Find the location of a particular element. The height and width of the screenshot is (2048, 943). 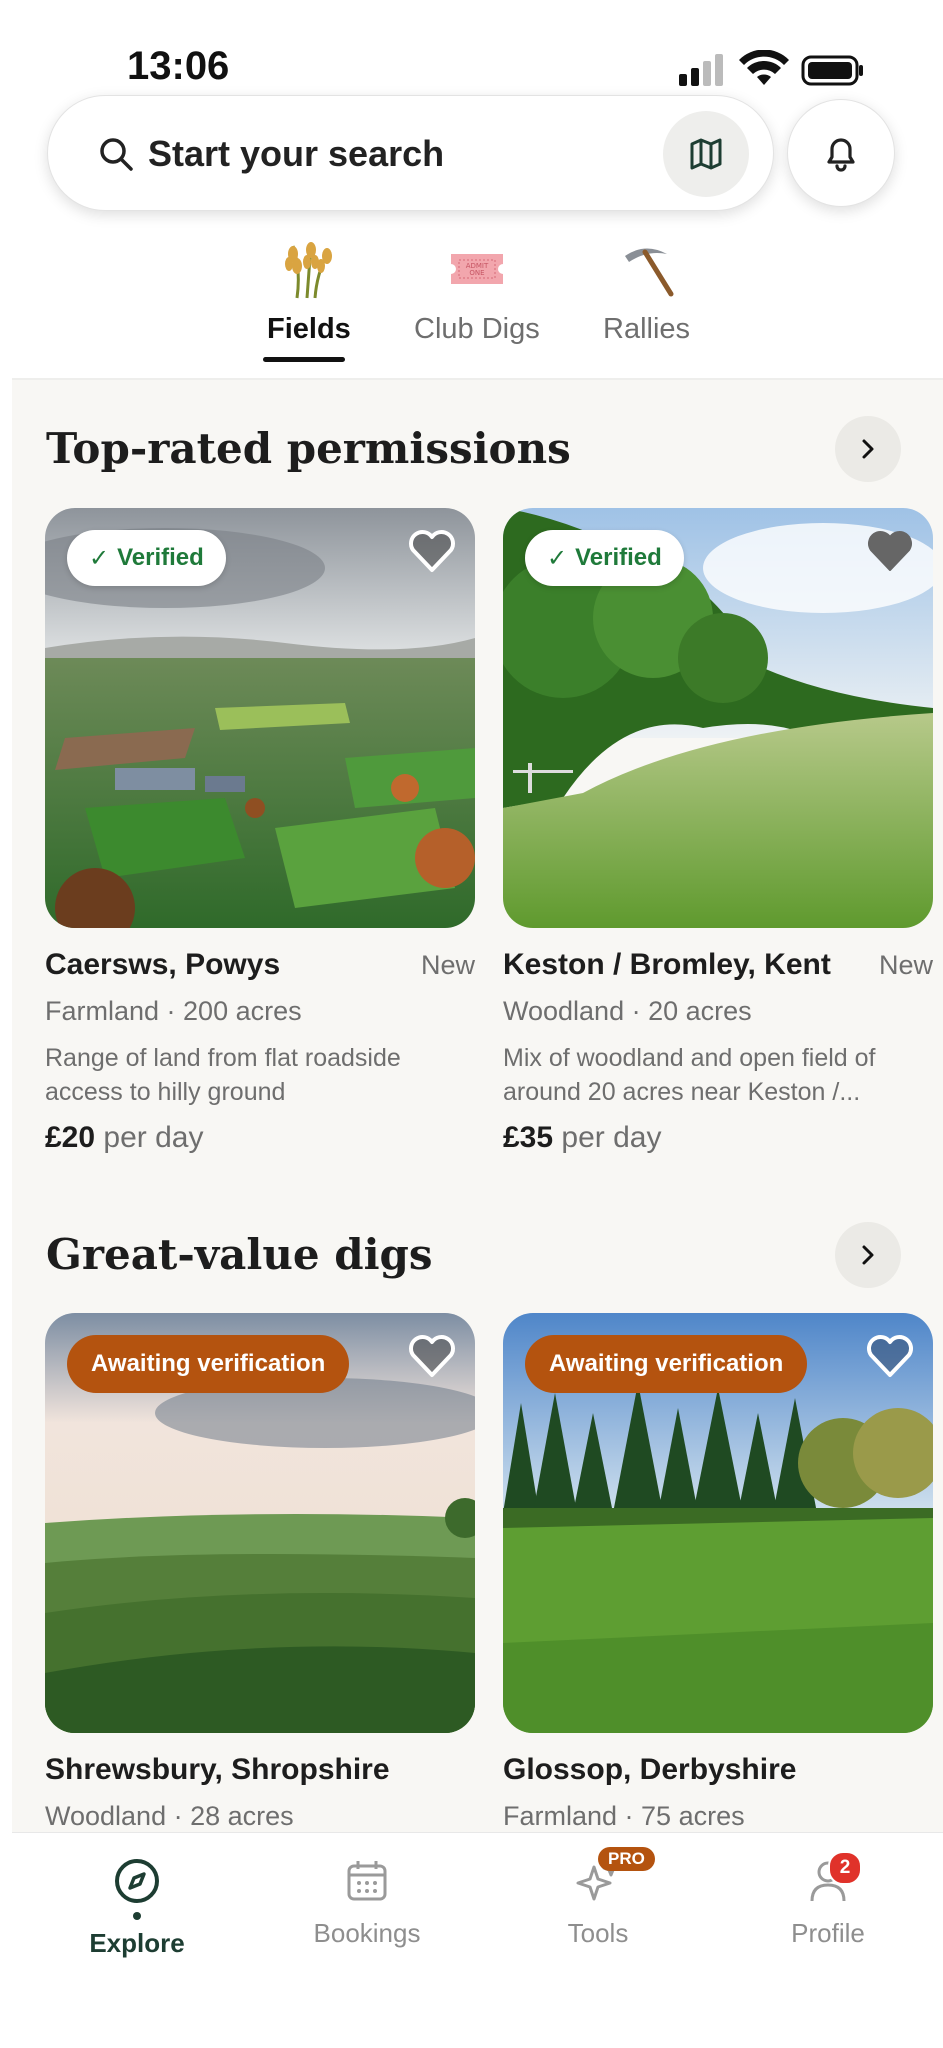

status-time: 13:06 is located at coordinates (178, 66).